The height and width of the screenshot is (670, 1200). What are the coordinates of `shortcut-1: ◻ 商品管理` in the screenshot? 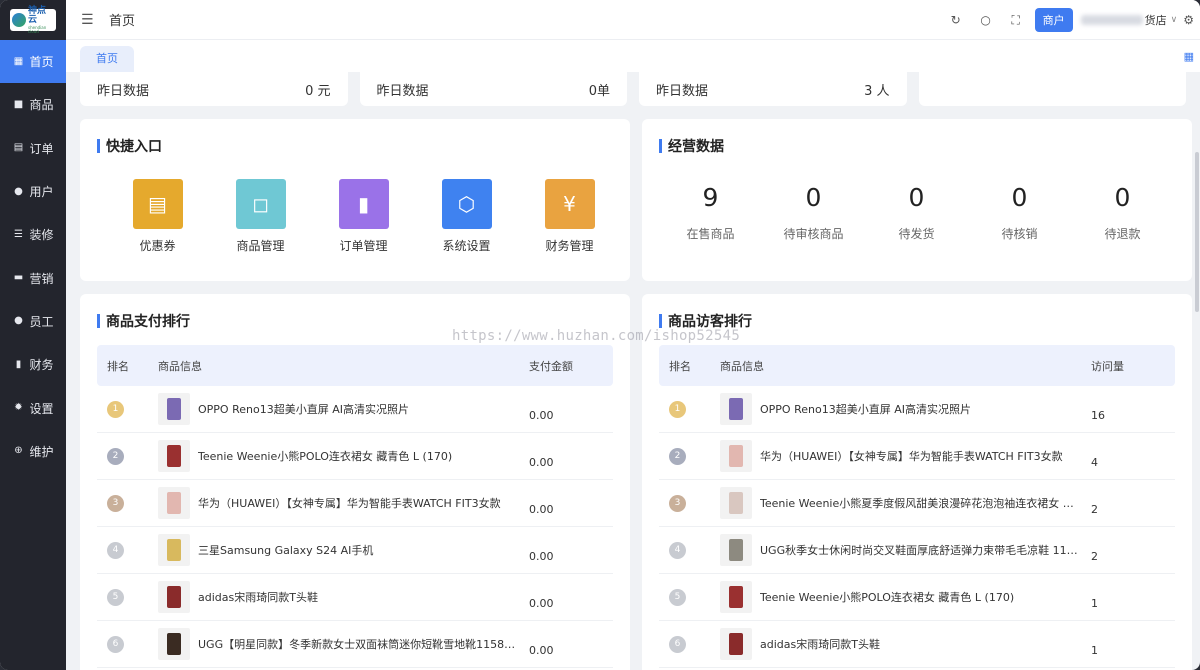 It's located at (260, 216).